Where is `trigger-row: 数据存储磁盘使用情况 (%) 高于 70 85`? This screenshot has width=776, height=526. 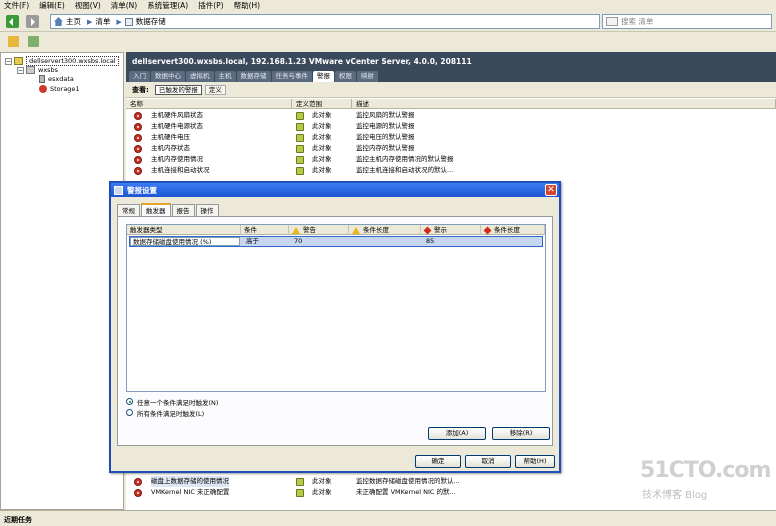
trigger-row: 数据存储磁盘使用情况 (%) 高于 70 85 is located at coordinates (336, 241).